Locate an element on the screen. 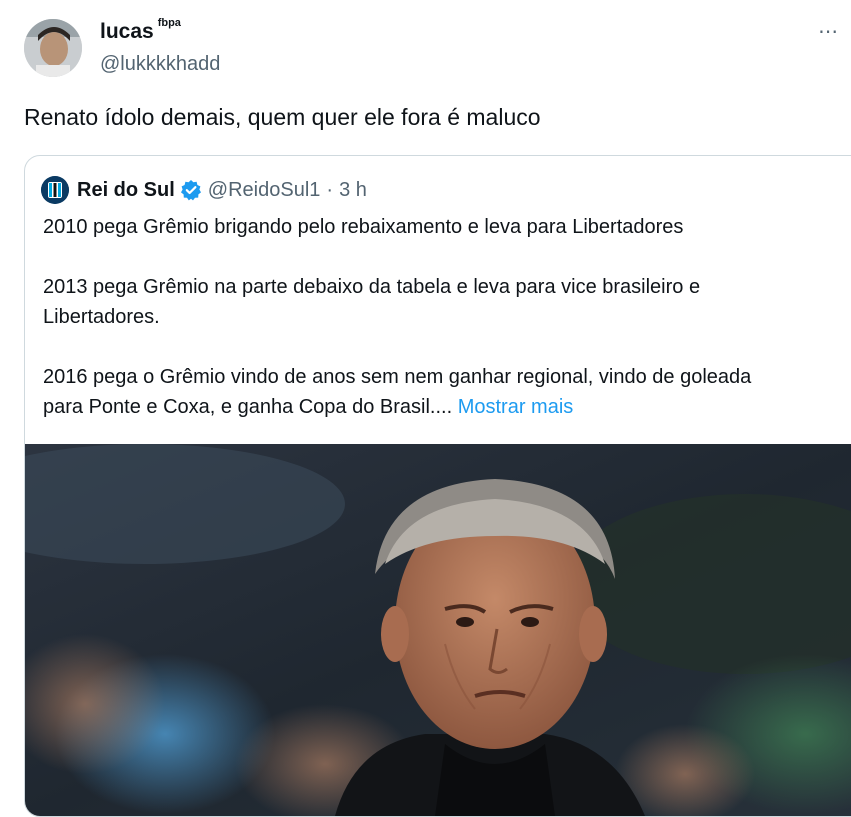  gremio-crest-icon is located at coordinates (55, 190).